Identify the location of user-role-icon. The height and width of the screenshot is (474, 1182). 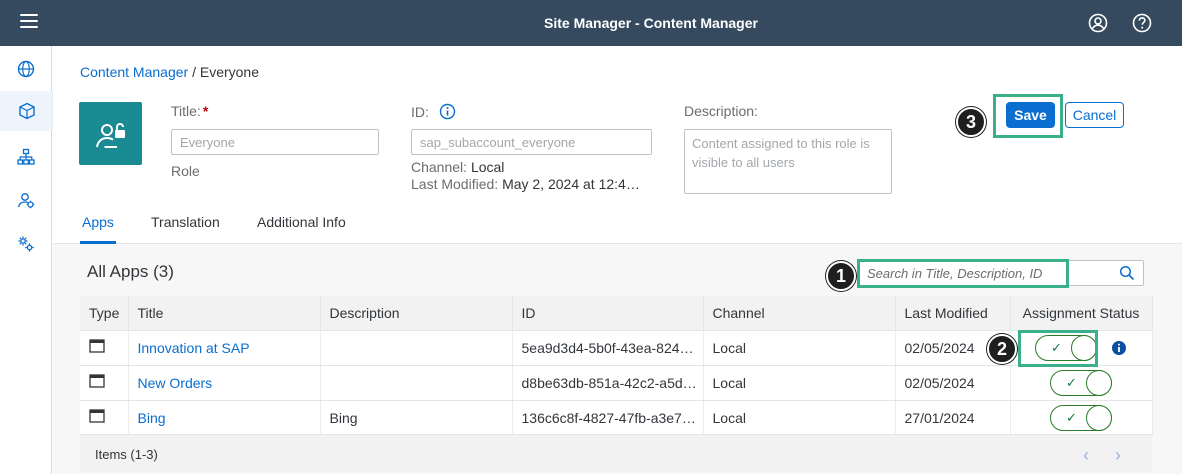
(26, 201).